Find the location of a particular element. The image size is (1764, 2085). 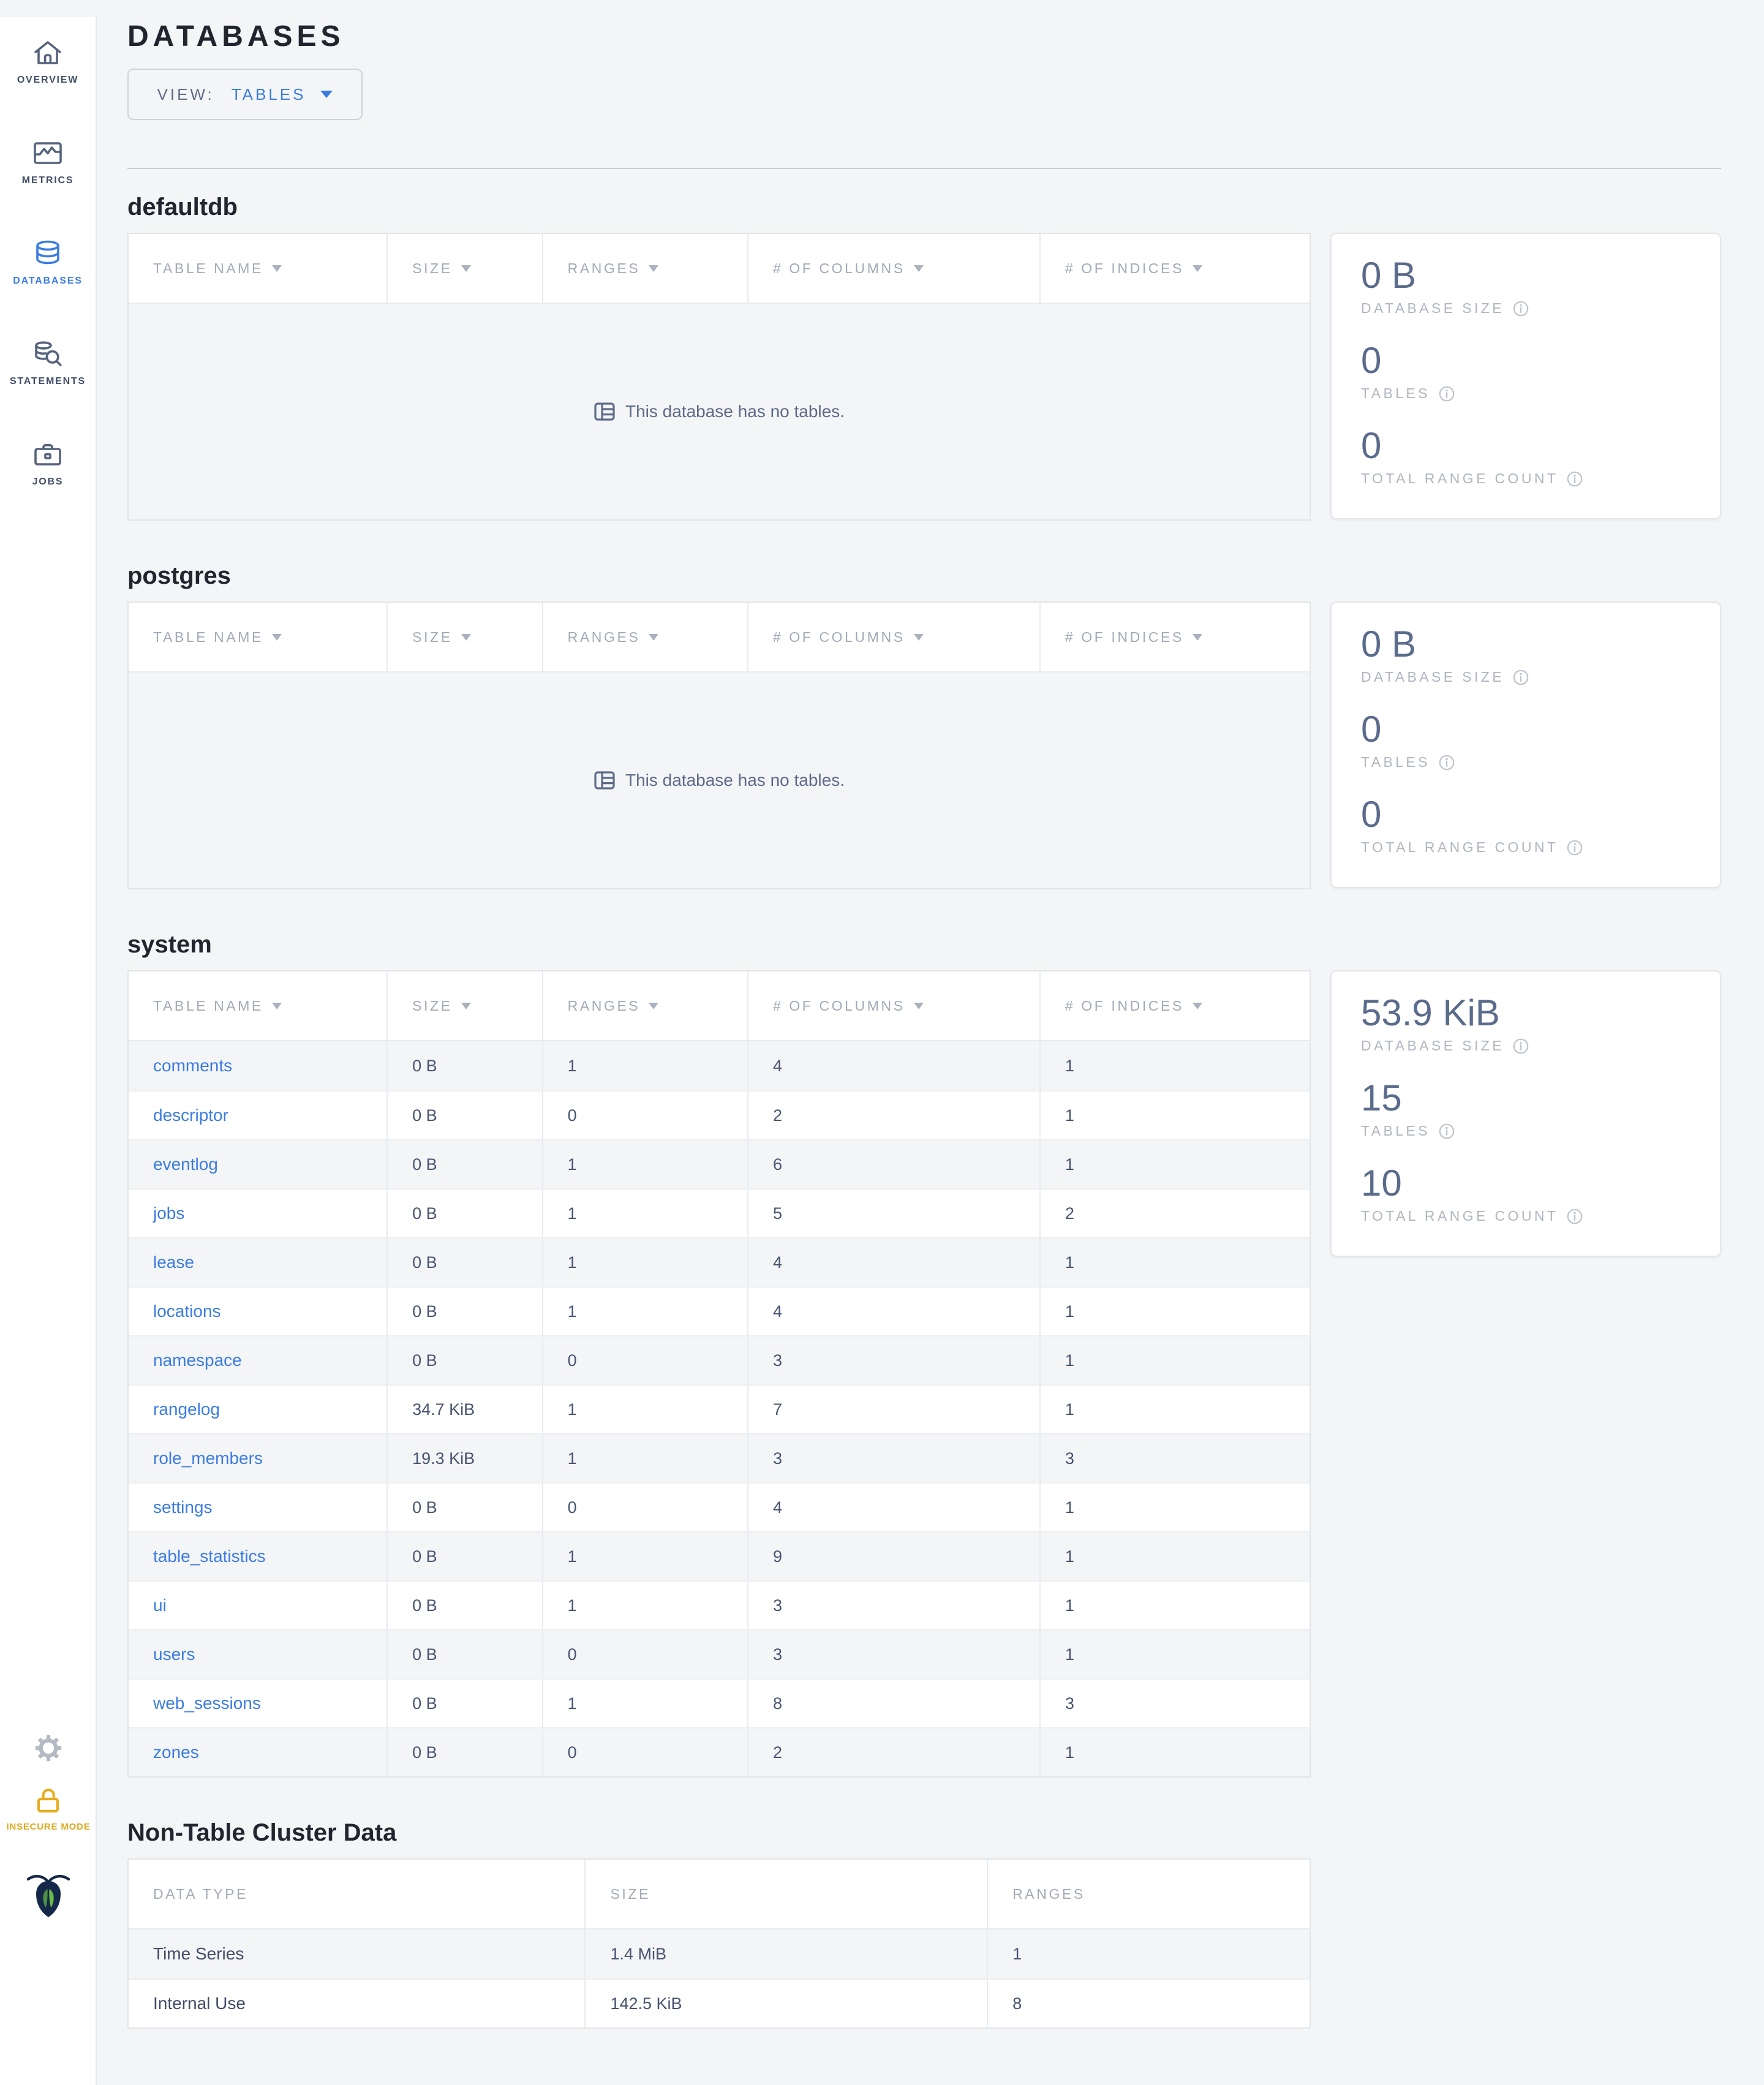

table-cell: 8 is located at coordinates (1017, 2003).